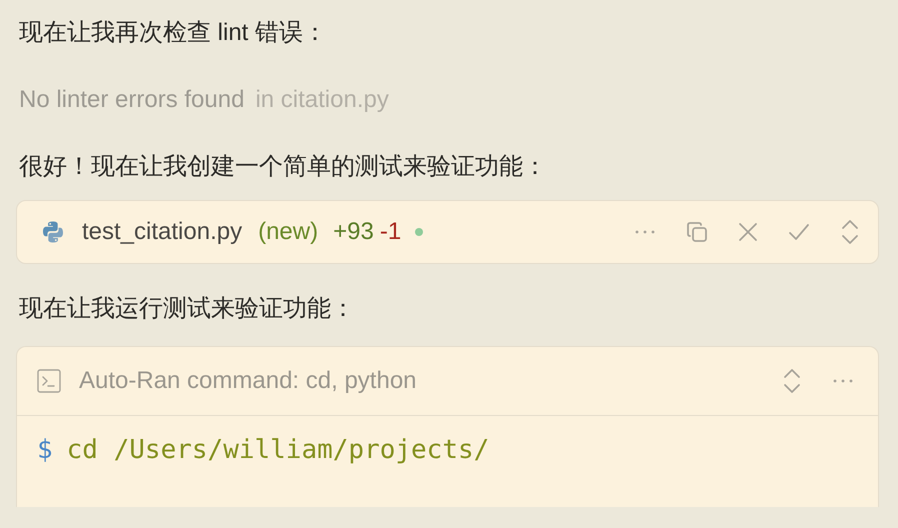 Image resolution: width=898 pixels, height=528 pixels. Describe the element at coordinates (45, 450) in the screenshot. I see `prompt-symbol: $` at that location.